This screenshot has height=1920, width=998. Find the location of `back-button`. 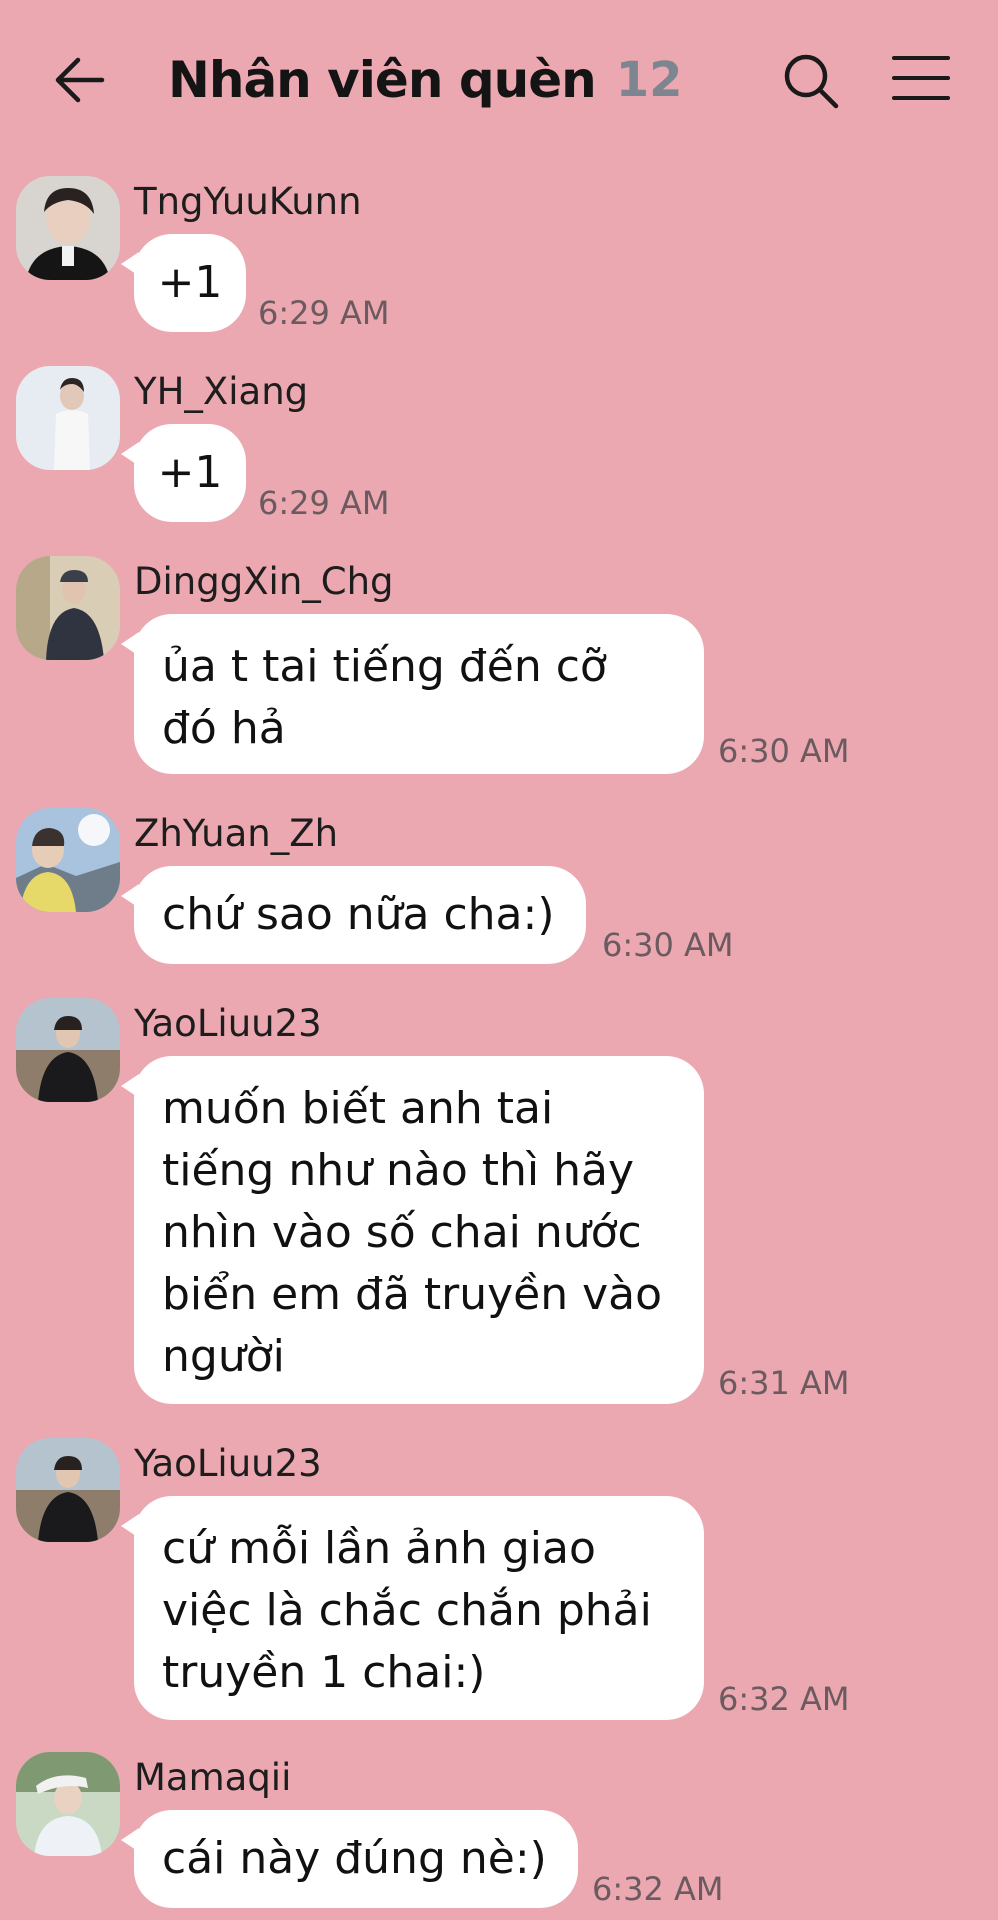

back-button is located at coordinates (80, 80).